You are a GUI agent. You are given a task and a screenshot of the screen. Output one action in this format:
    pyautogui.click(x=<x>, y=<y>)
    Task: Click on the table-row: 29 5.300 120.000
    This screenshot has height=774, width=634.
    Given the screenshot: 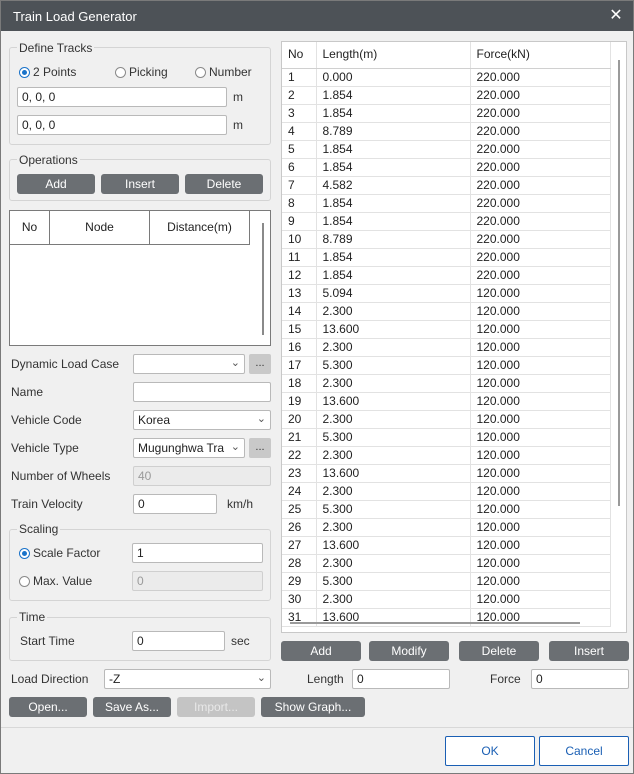 What is the action you would take?
    pyautogui.click(x=446, y=581)
    